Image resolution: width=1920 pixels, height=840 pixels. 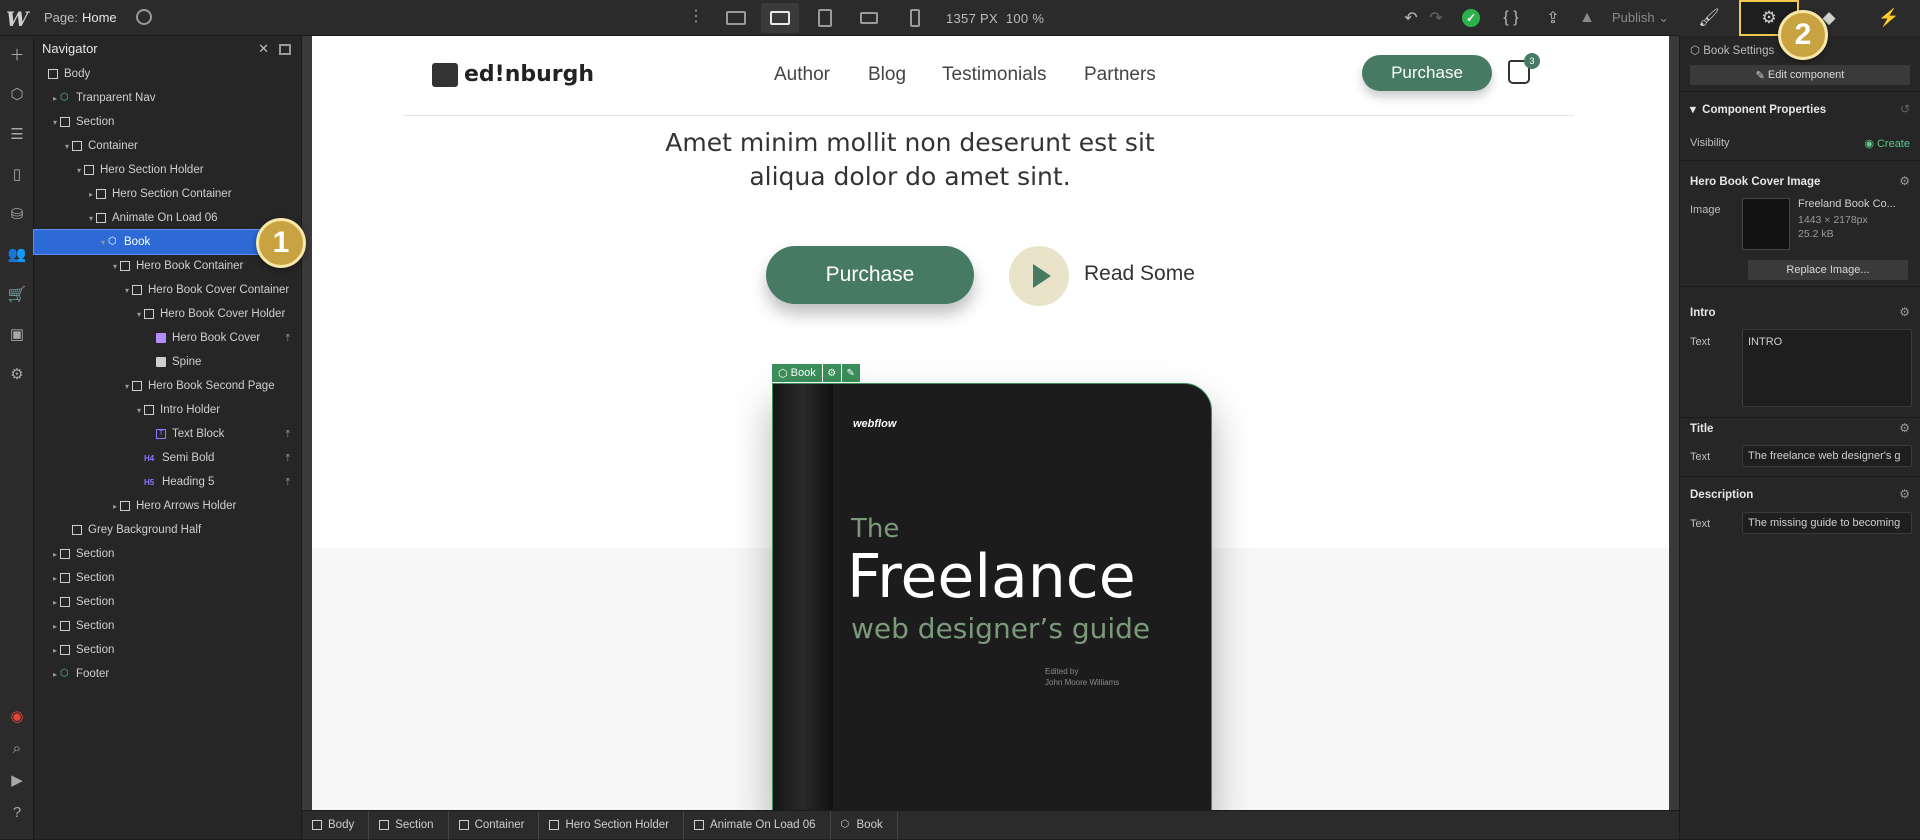 What do you see at coordinates (168, 362) in the screenshot?
I see `navigator-item: Spine` at bounding box center [168, 362].